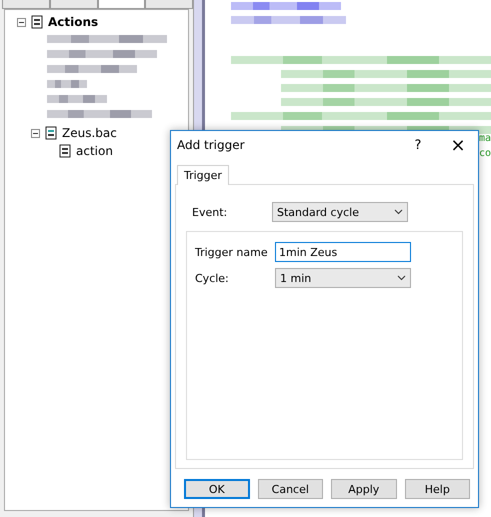  What do you see at coordinates (437, 489) in the screenshot?
I see `dialog-button: Help` at bounding box center [437, 489].